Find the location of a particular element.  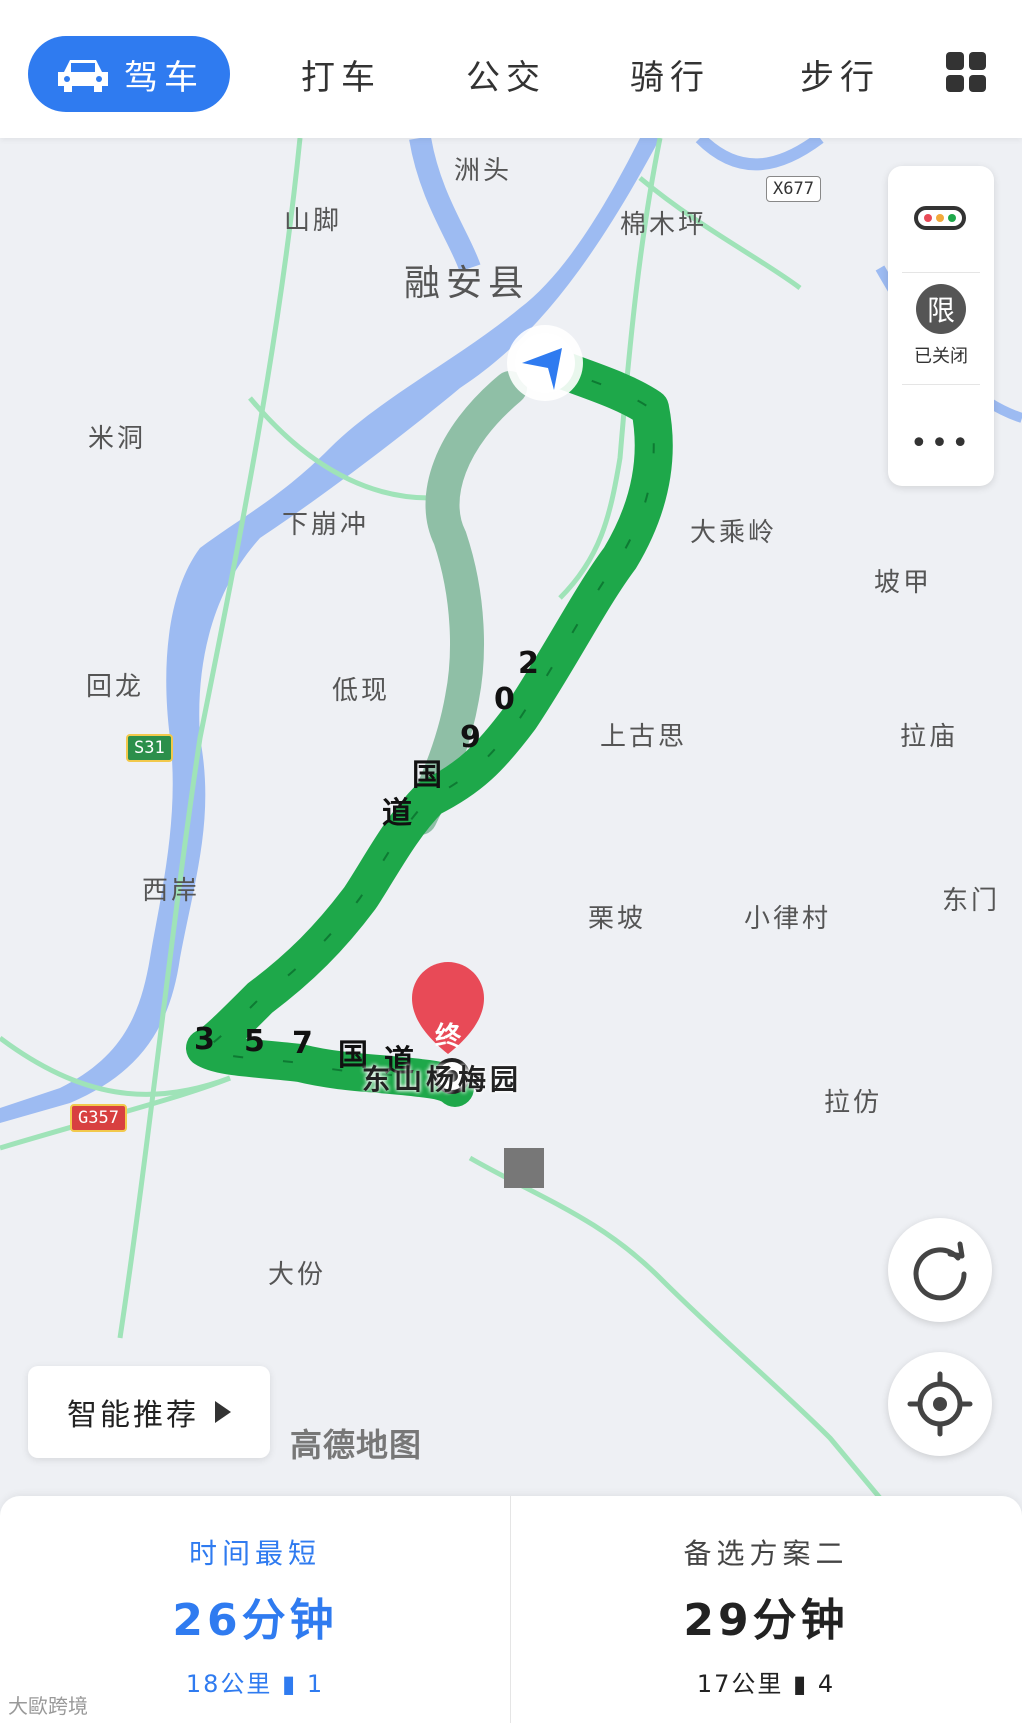

more-modes-grid-icon is located at coordinates (966, 72).